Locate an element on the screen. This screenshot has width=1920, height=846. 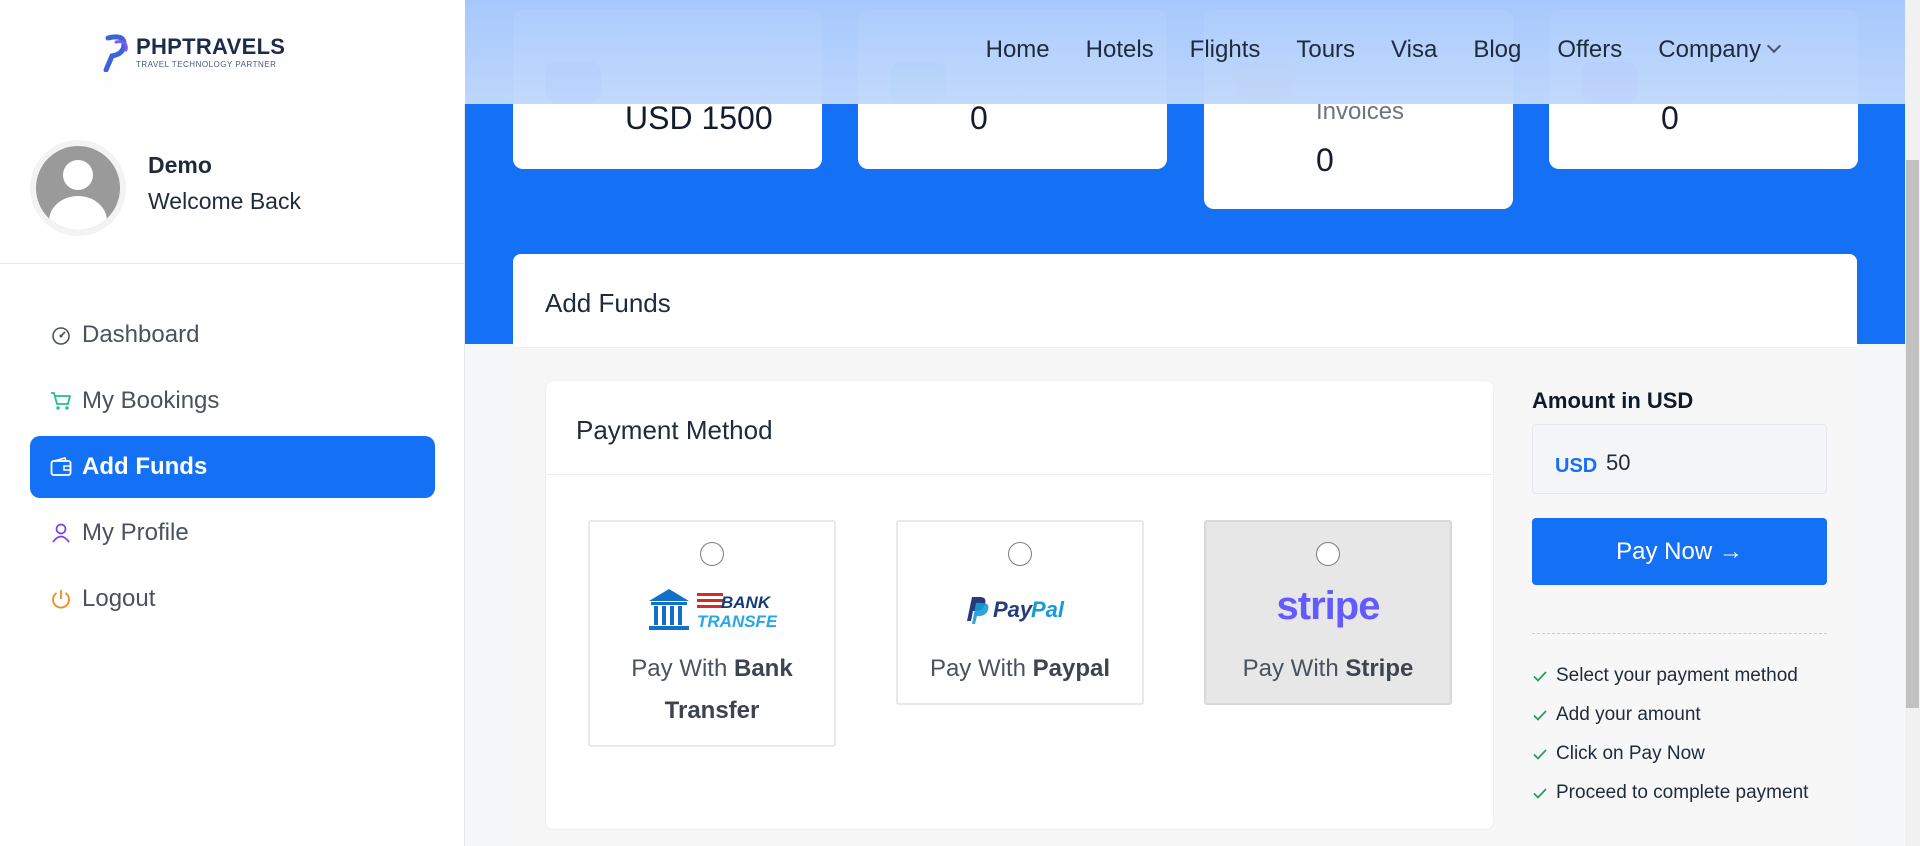
paypal-radio is located at coordinates (1020, 554).